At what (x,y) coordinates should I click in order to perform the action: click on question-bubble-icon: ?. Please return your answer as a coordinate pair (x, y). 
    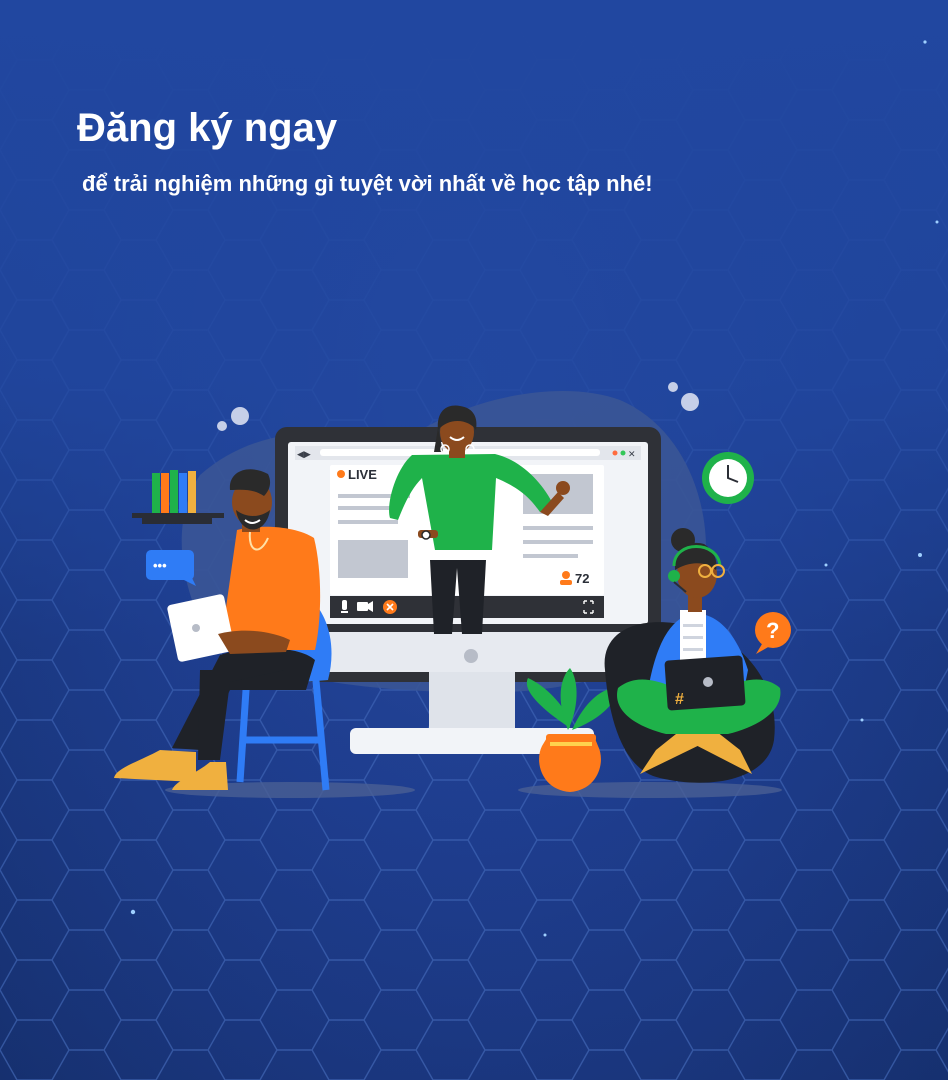
    Looking at the image, I should click on (773, 633).